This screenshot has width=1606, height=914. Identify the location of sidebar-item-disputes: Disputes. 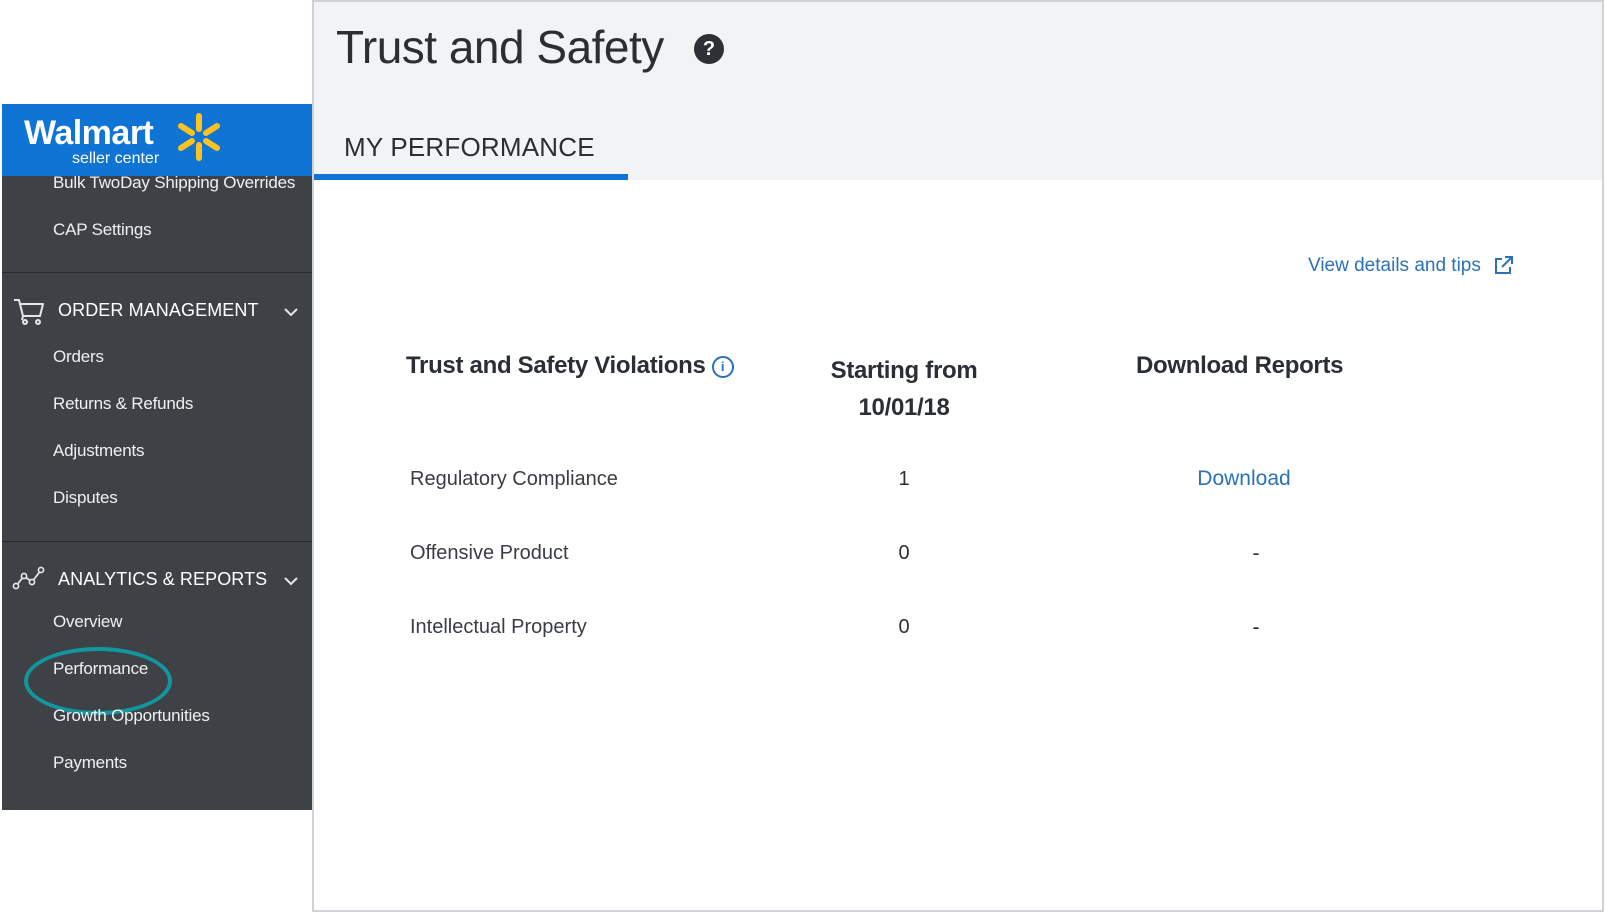
(85, 498).